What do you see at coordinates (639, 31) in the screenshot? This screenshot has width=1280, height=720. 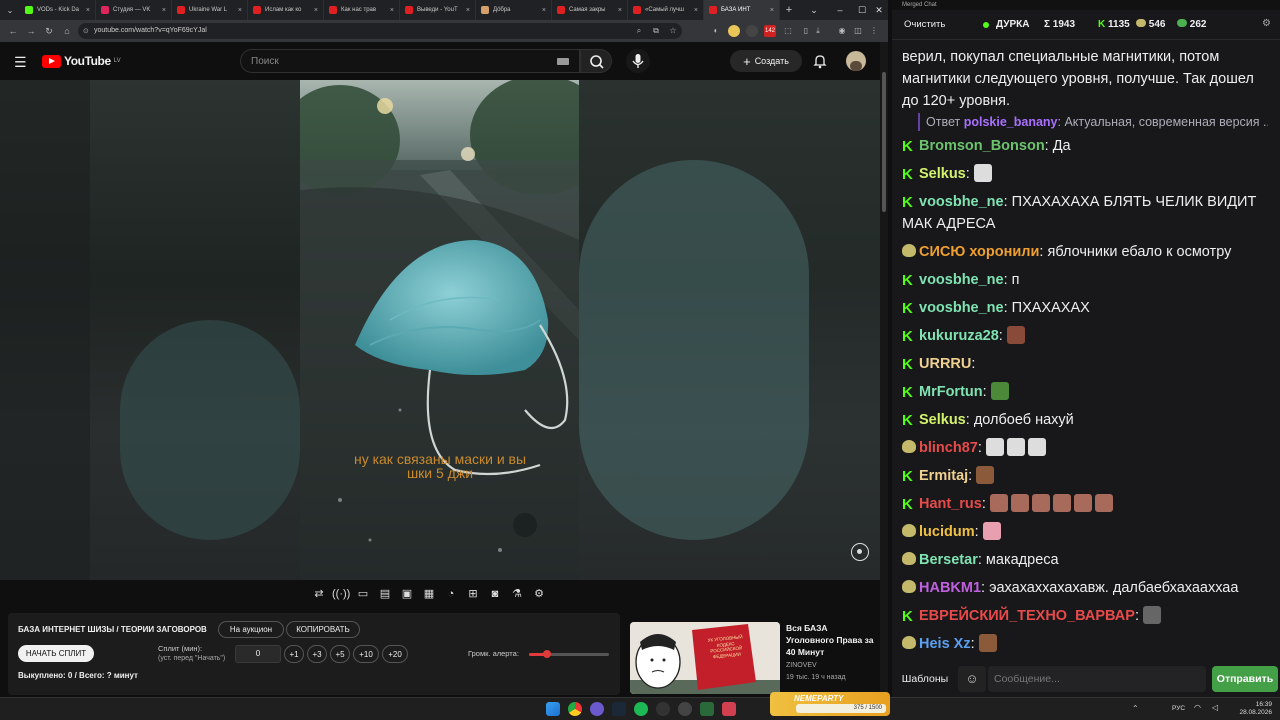 I see `search-icon: ⌕` at bounding box center [639, 31].